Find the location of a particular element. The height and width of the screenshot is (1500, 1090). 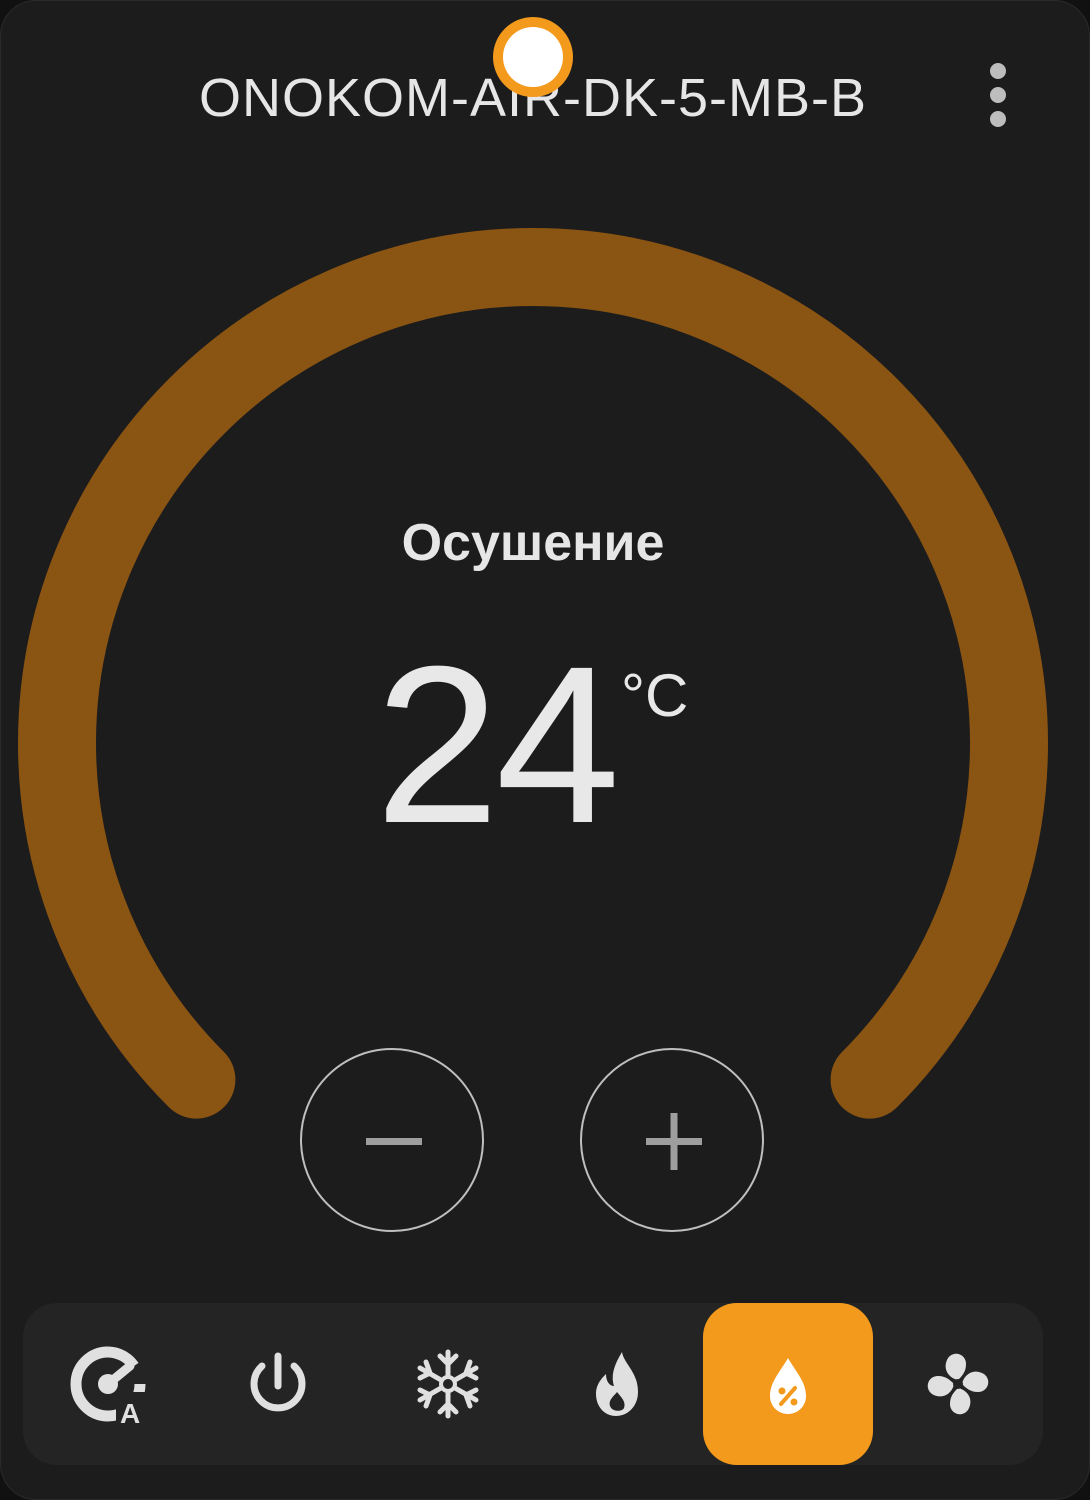

fire-icon is located at coordinates (617, 1384).